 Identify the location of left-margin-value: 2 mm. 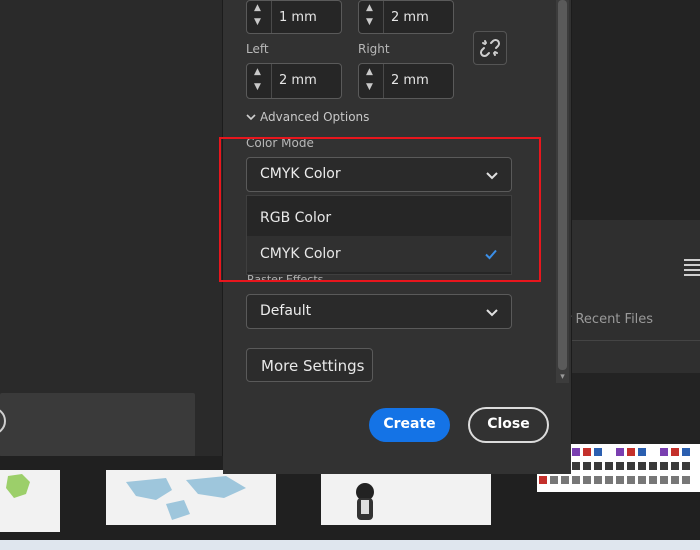
(298, 80).